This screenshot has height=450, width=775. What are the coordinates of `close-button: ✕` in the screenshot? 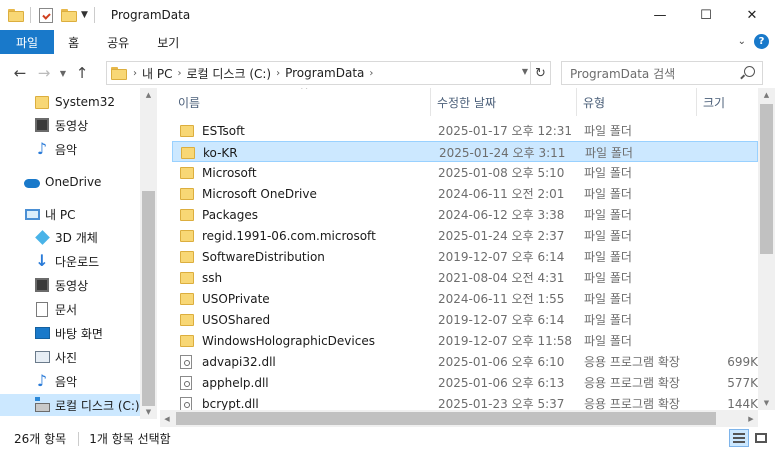 It's located at (752, 15).